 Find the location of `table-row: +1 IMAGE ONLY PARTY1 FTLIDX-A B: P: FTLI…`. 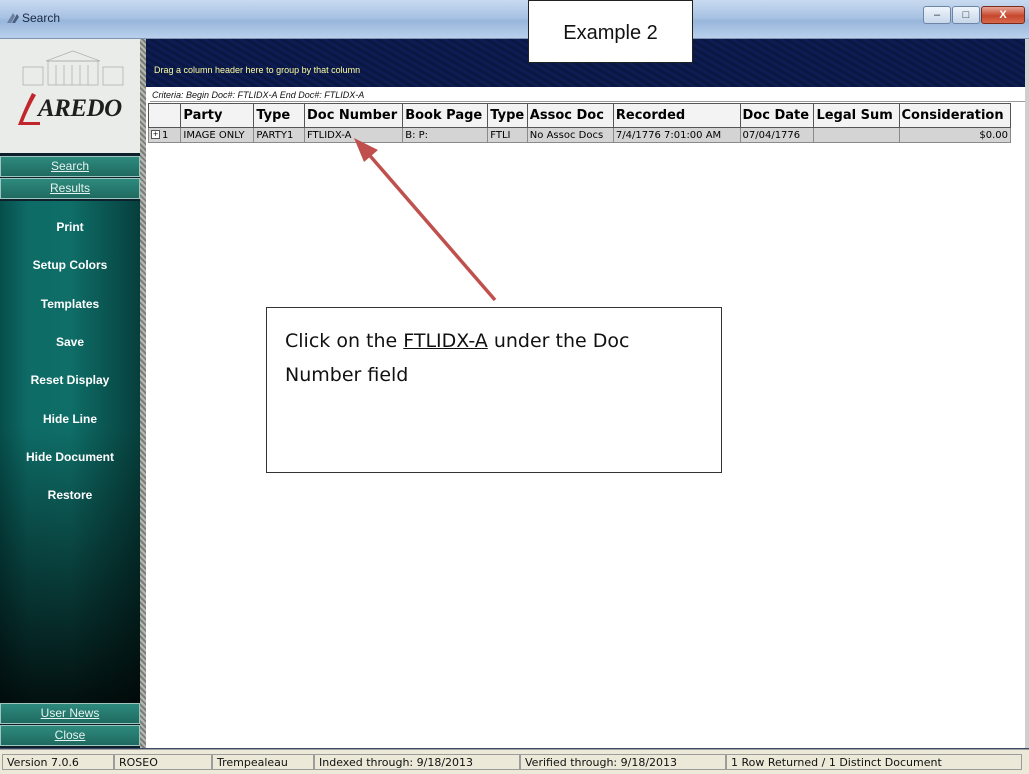

table-row: +1 IMAGE ONLY PARTY1 FTLIDX-A B: P: FTLI… is located at coordinates (579, 135).